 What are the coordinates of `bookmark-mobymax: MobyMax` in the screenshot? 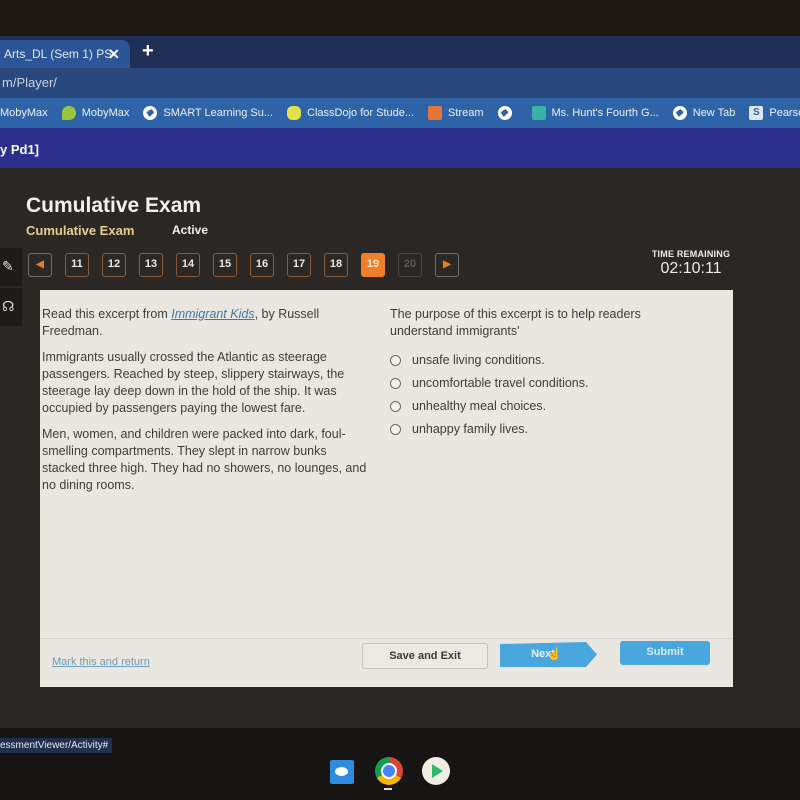 It's located at (24, 113).